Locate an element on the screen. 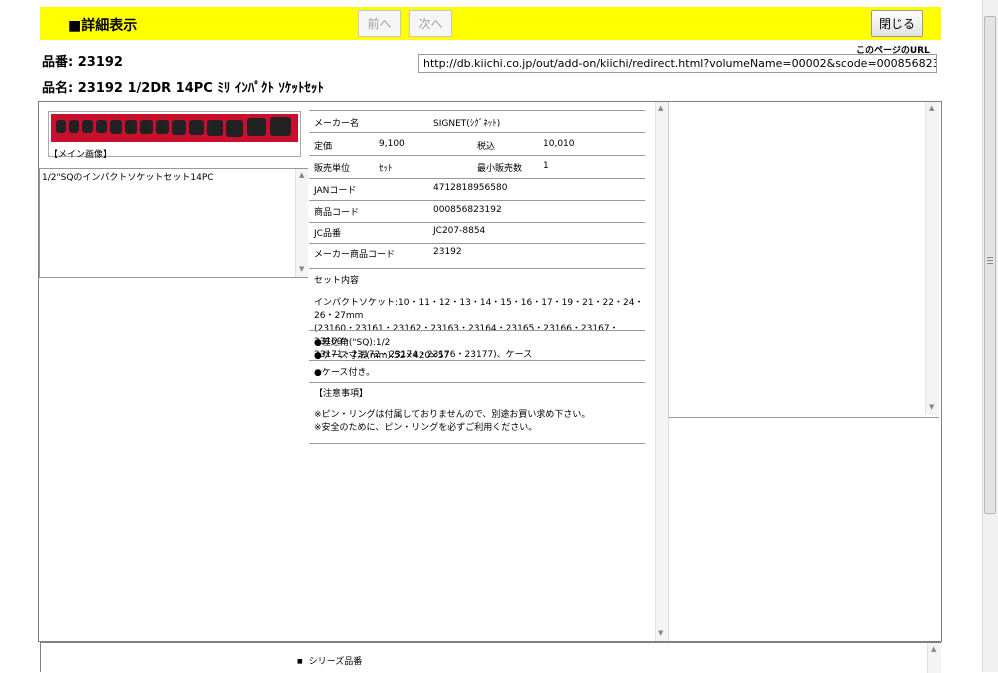 The width and height of the screenshot is (998, 673). image-caption: 【メイン画像】 is located at coordinates (81, 155).